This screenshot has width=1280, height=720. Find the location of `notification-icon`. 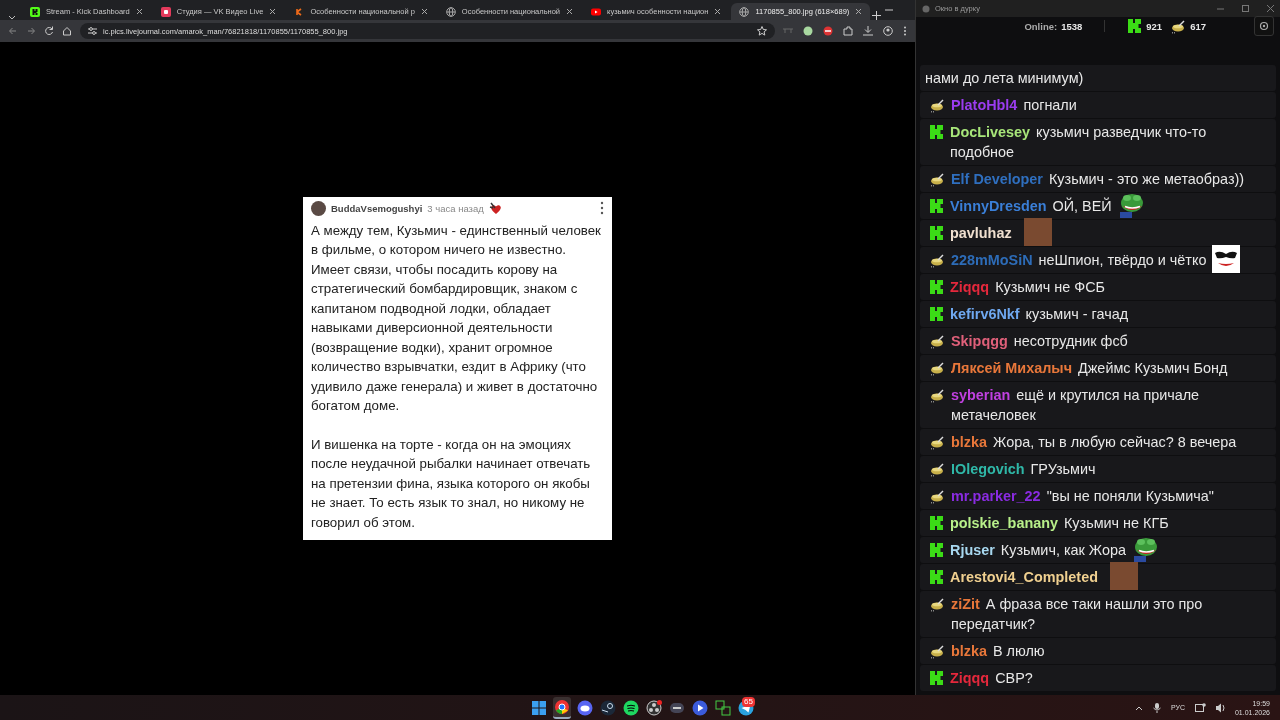

notification-icon is located at coordinates (1200, 707).